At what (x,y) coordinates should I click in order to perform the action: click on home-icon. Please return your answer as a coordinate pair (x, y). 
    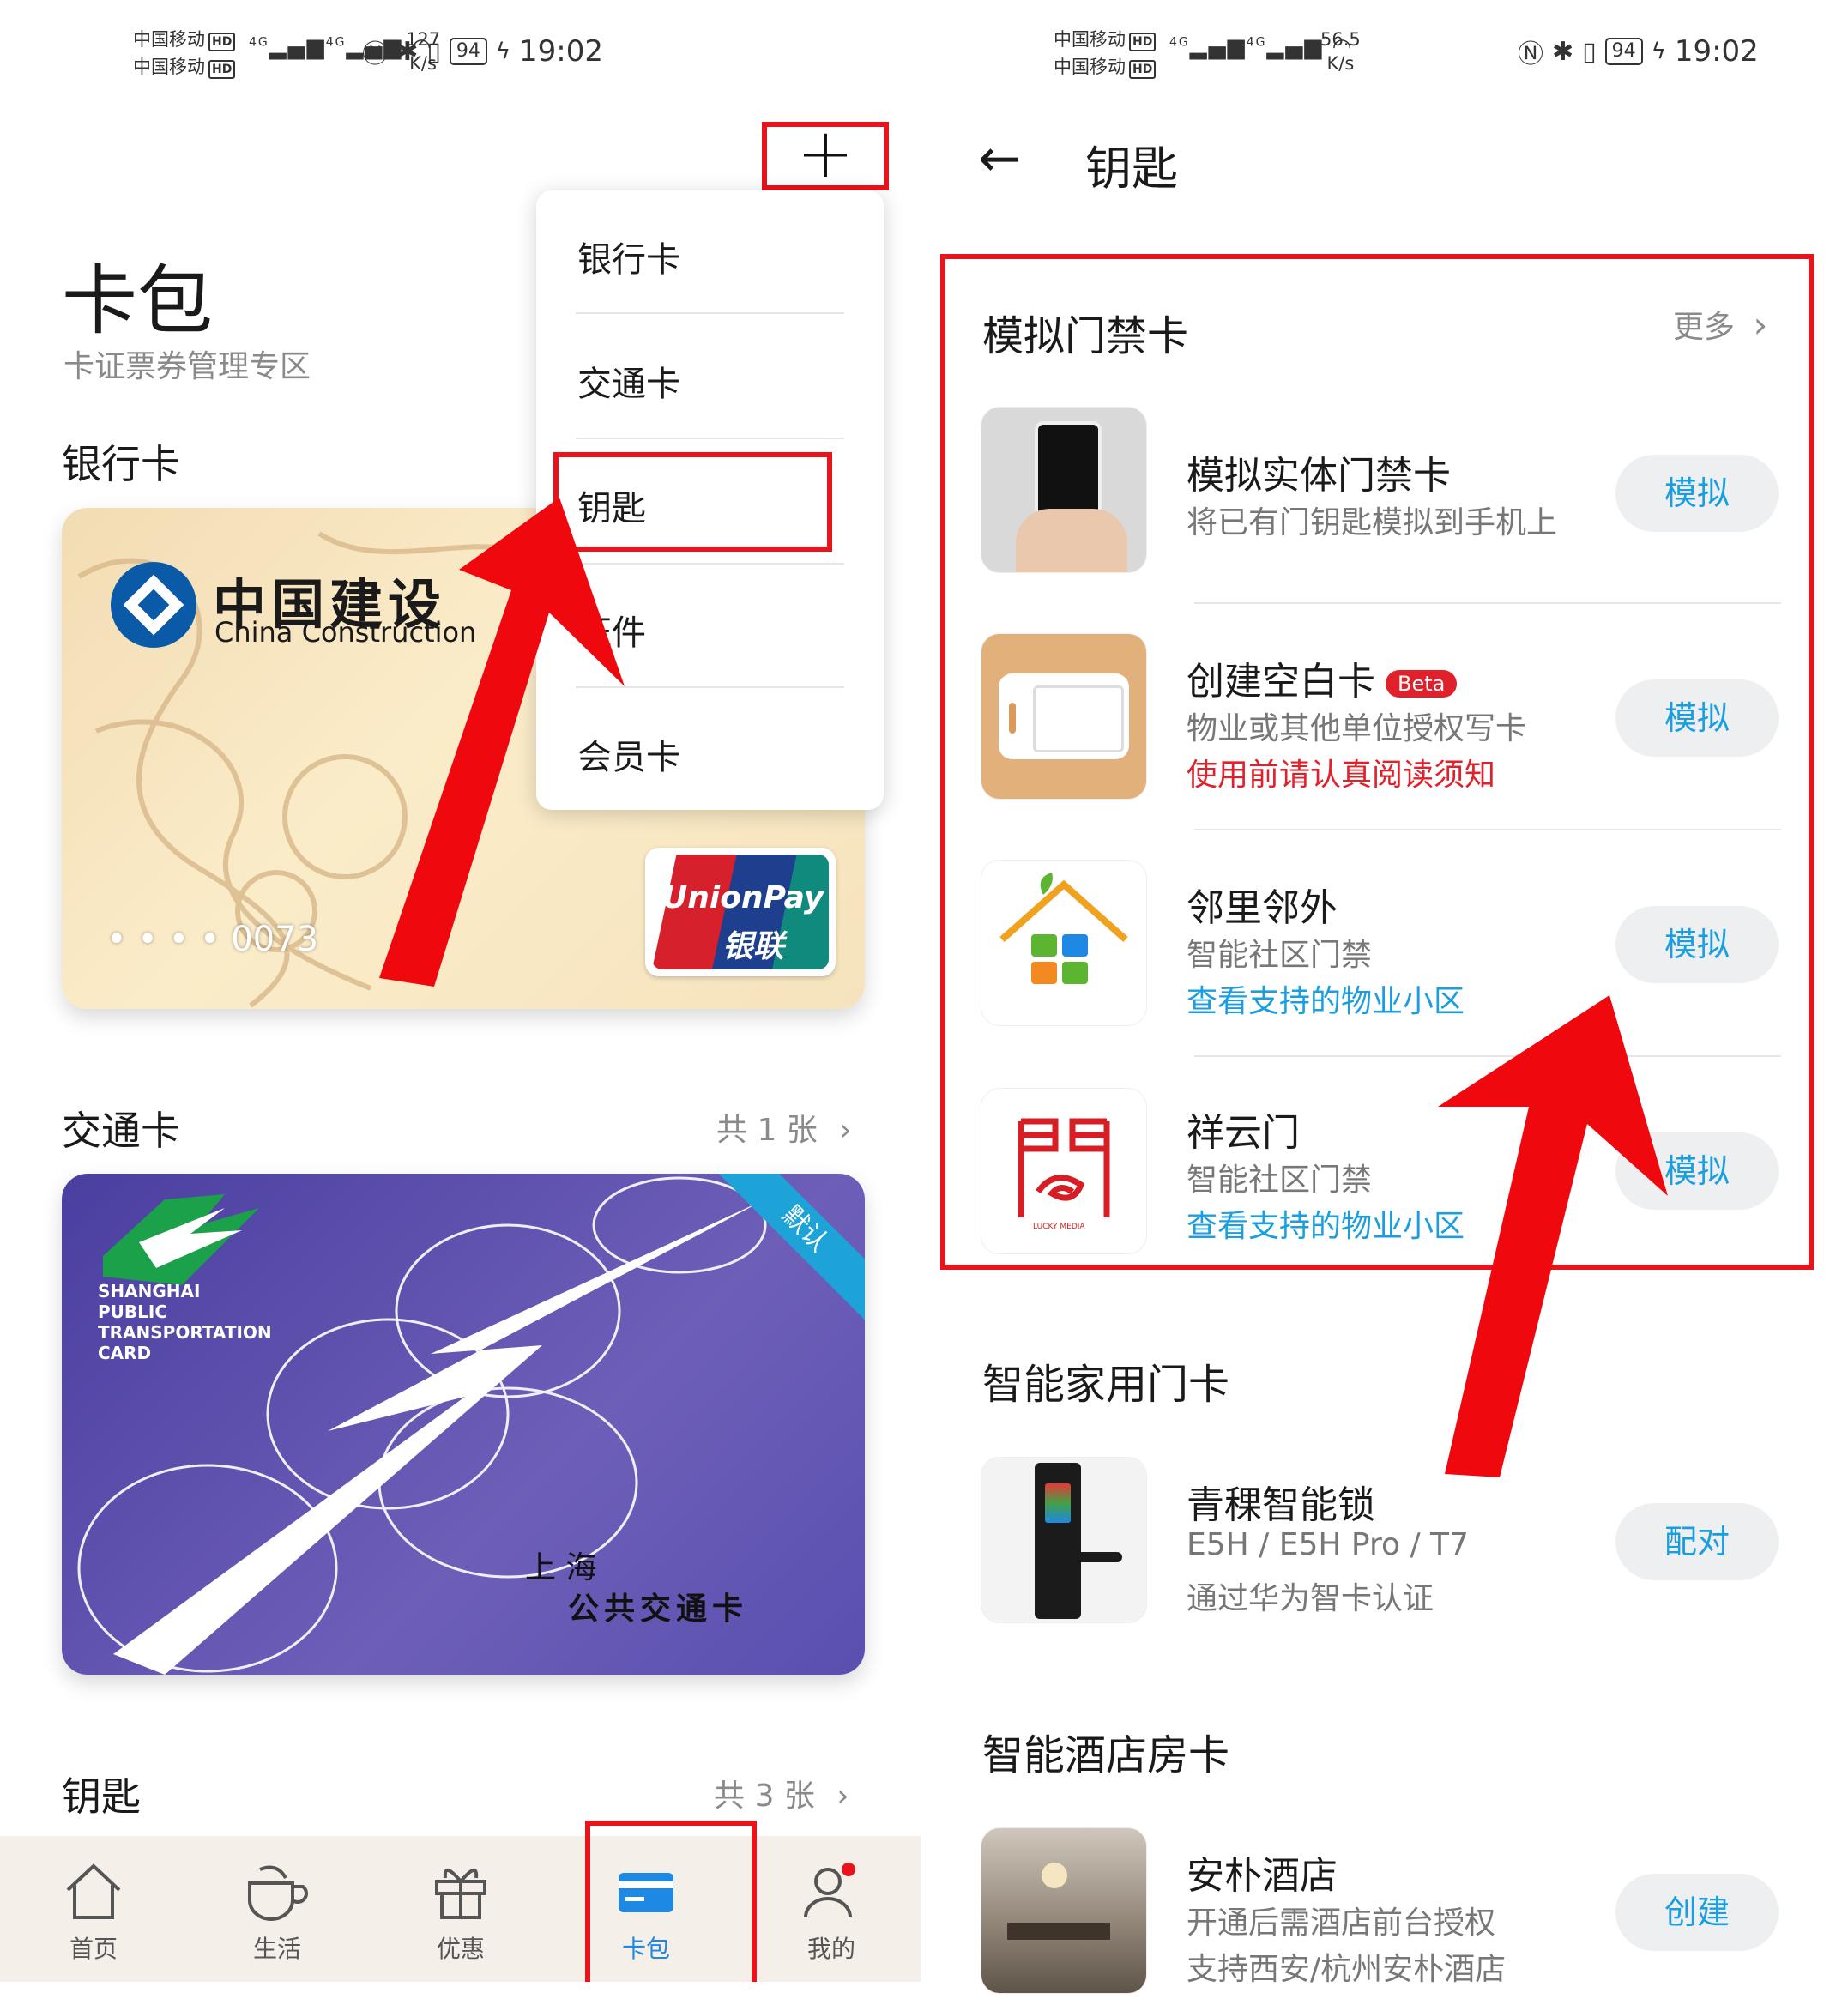
    Looking at the image, I should click on (93, 1891).